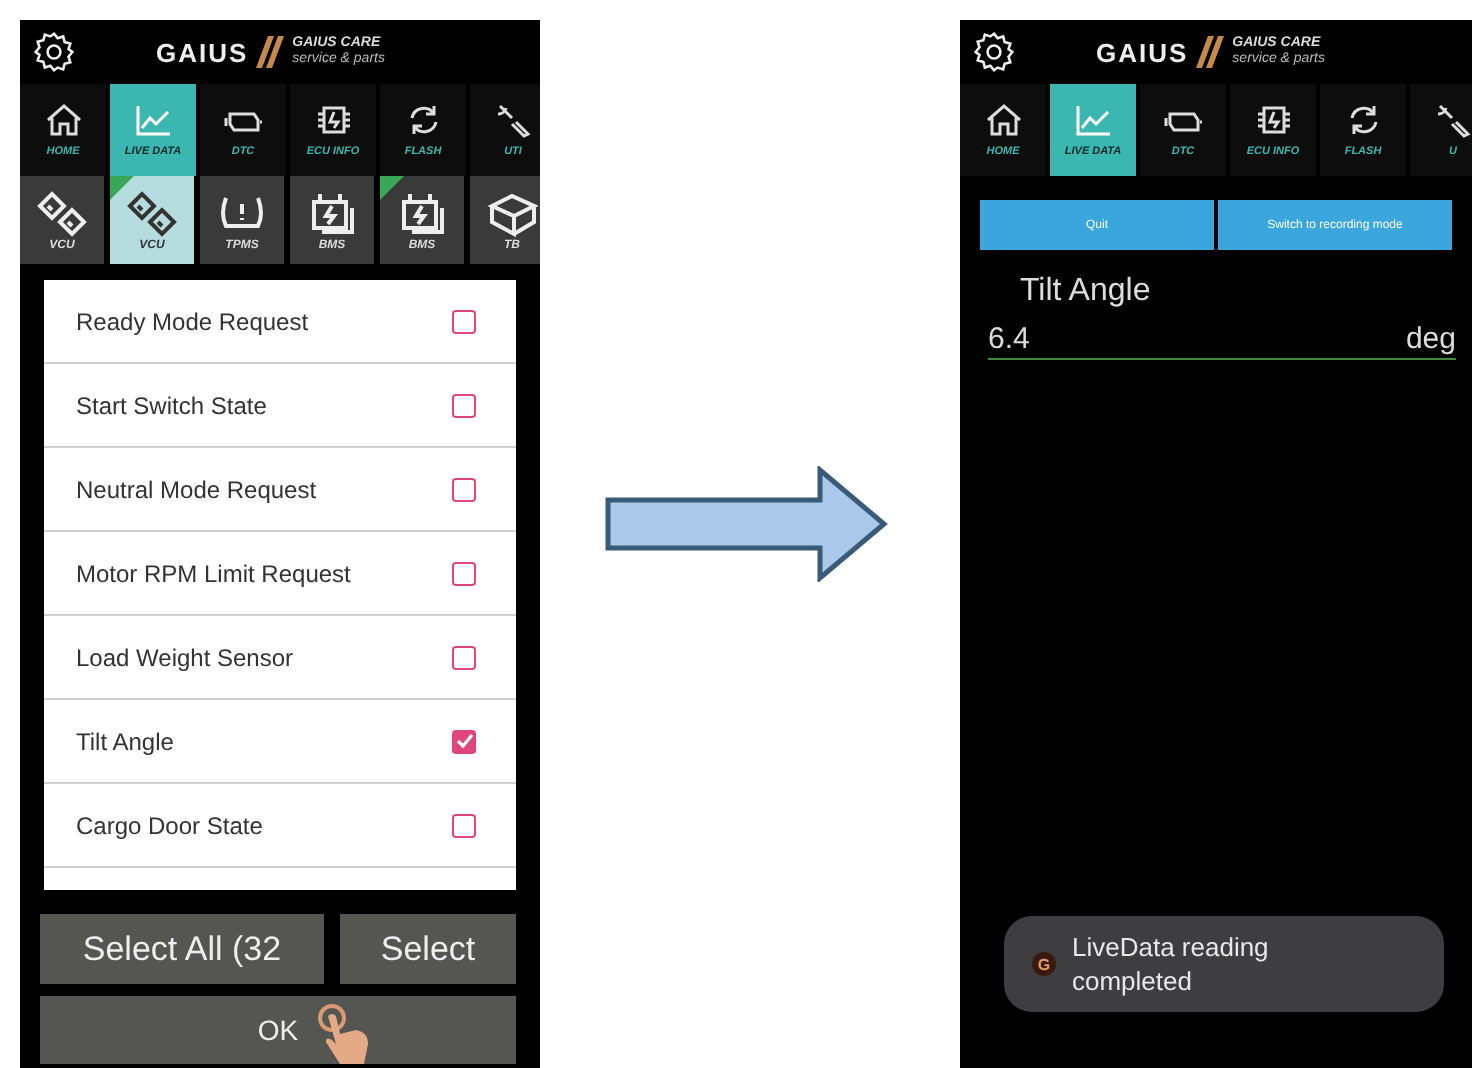 This screenshot has width=1472, height=1068. What do you see at coordinates (182, 949) in the screenshot?
I see `select-button: Select All (32` at bounding box center [182, 949].